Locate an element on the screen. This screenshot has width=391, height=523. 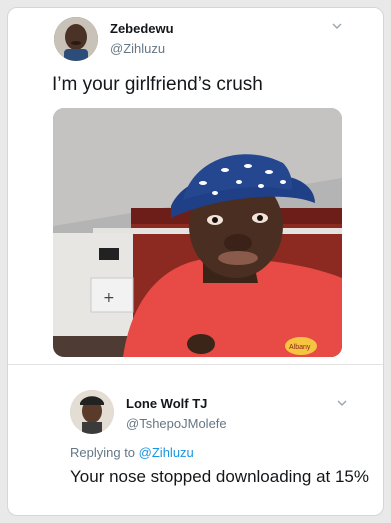
author-name: Zebedewu is located at coordinates (142, 28).